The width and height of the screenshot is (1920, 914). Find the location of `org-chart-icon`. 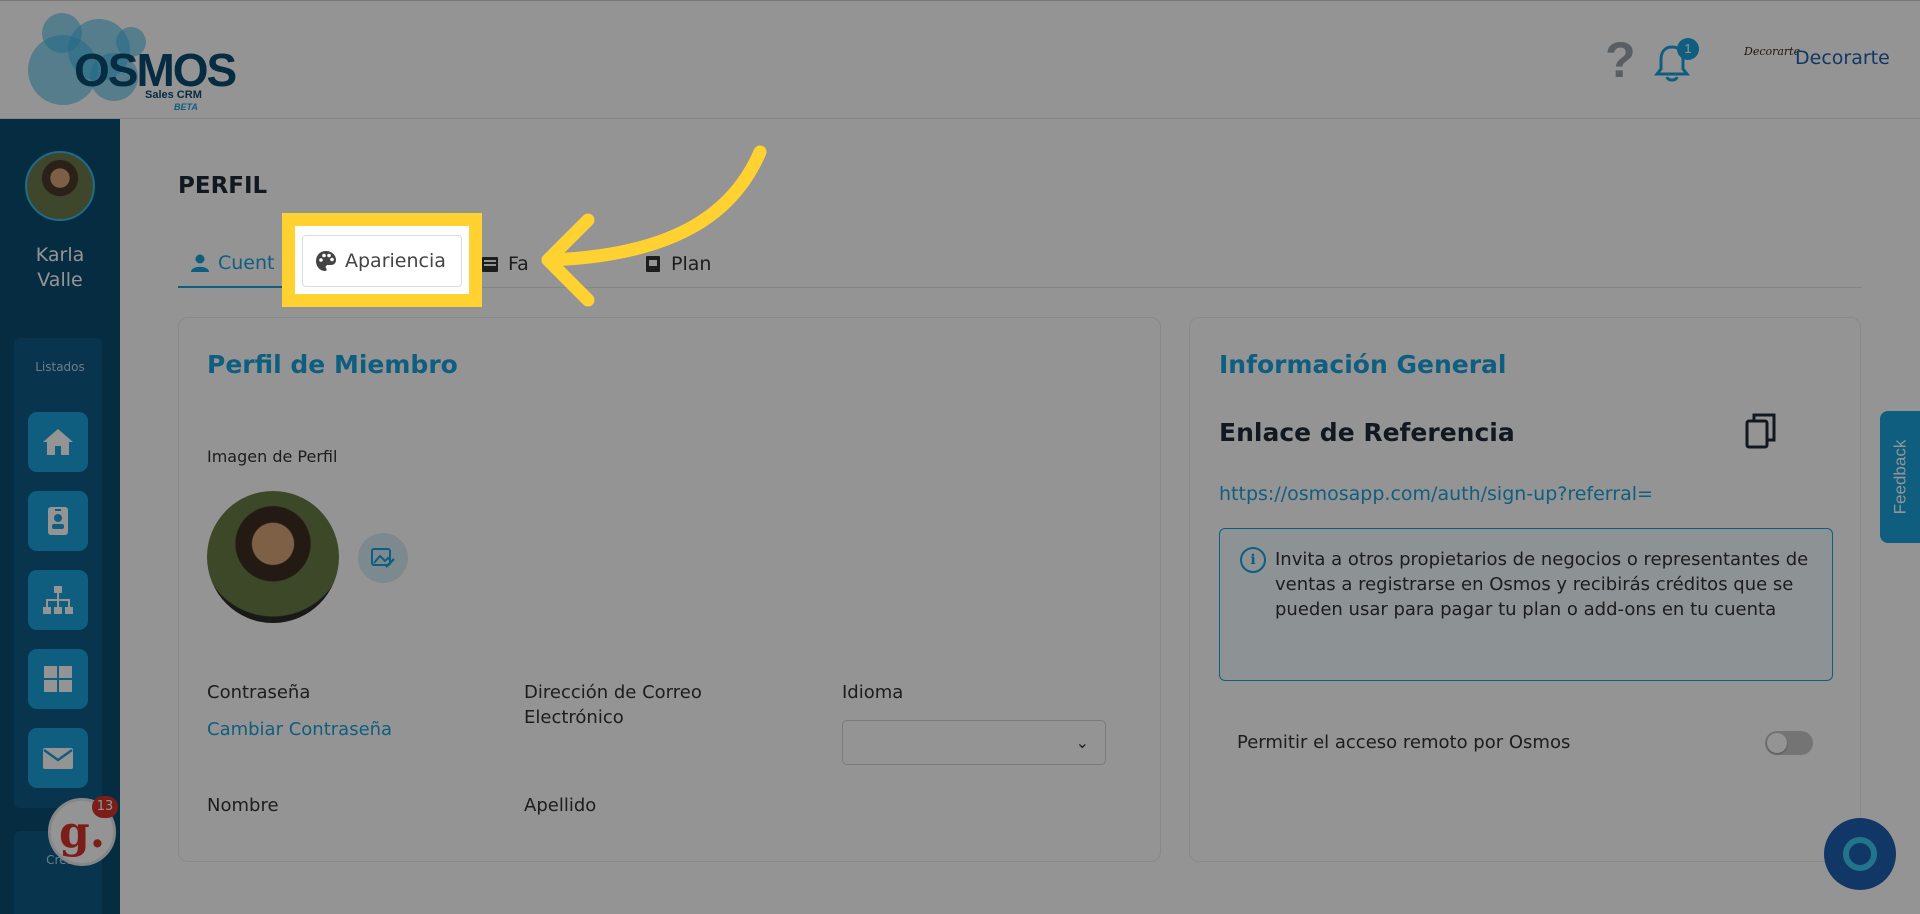

org-chart-icon is located at coordinates (58, 600).